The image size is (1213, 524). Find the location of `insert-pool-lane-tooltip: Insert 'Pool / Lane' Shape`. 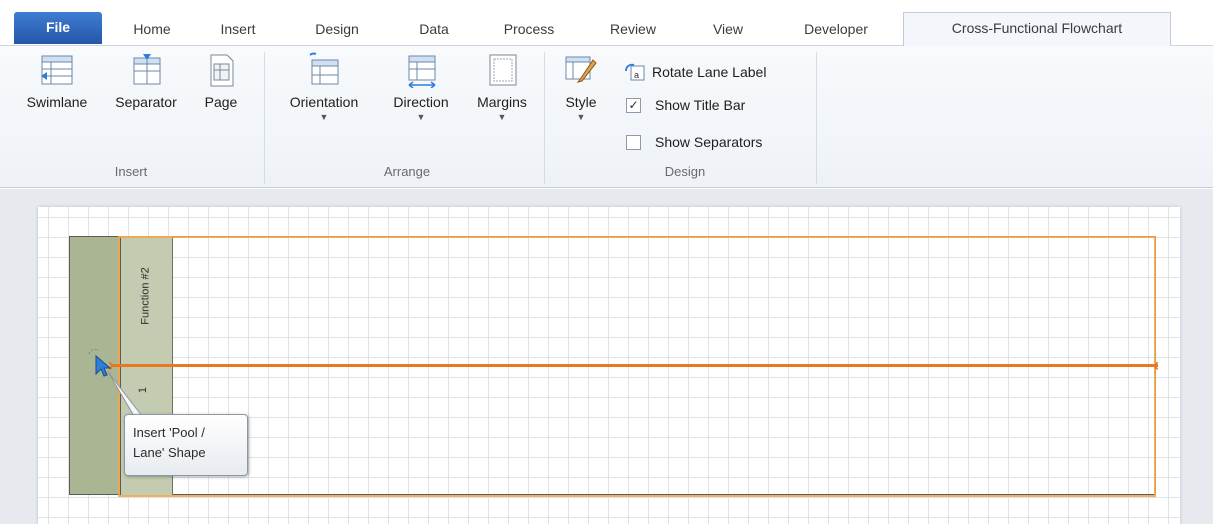

insert-pool-lane-tooltip: Insert 'Pool / Lane' Shape is located at coordinates (186, 445).